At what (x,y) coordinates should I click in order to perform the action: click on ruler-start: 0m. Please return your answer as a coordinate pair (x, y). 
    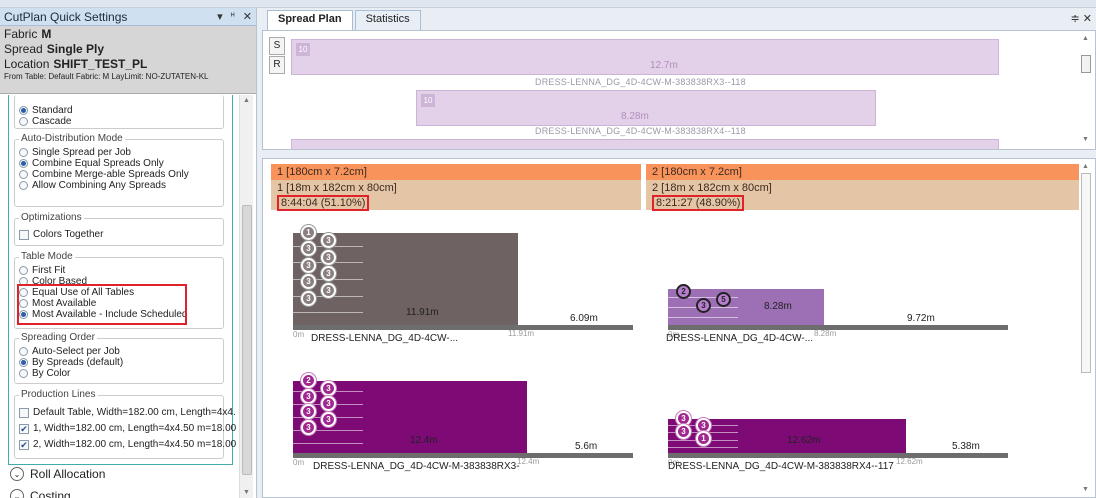
    Looking at the image, I should click on (299, 334).